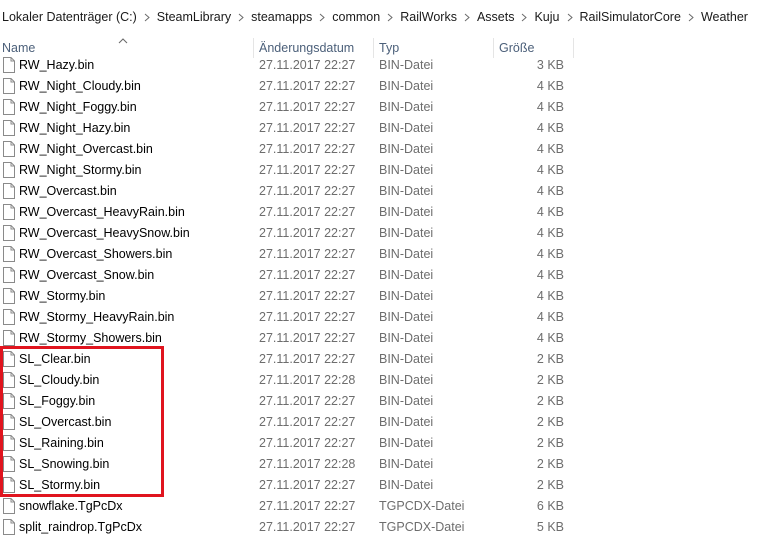 The width and height of the screenshot is (776, 546). I want to click on sort-ascending-icon, so click(123, 41).